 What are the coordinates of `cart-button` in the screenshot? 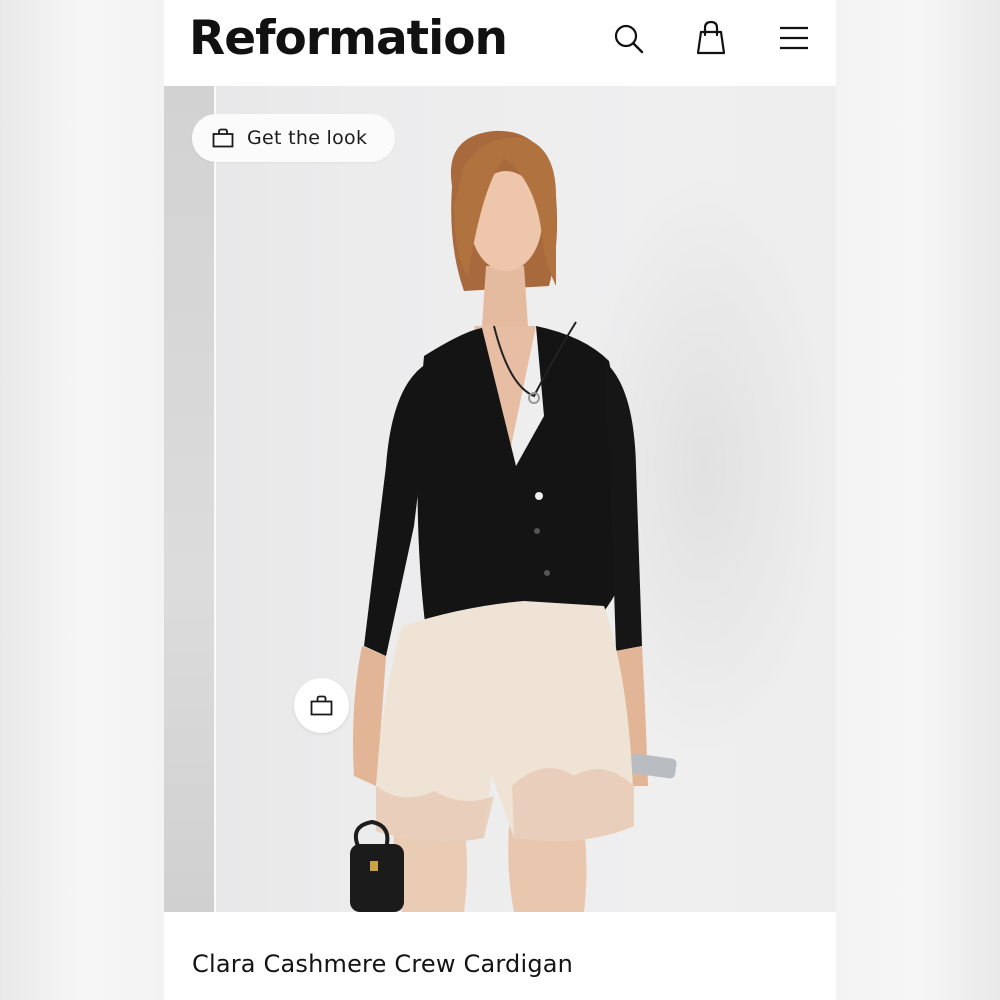 It's located at (711, 38).